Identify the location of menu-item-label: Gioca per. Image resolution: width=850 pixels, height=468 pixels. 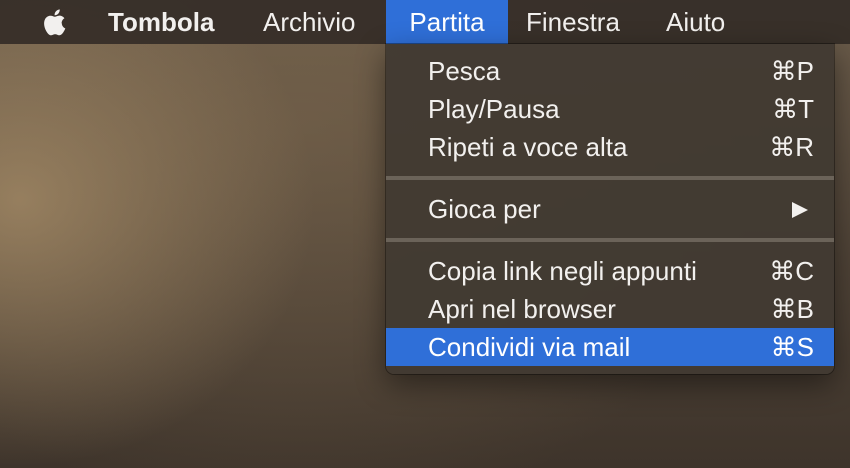
(484, 209).